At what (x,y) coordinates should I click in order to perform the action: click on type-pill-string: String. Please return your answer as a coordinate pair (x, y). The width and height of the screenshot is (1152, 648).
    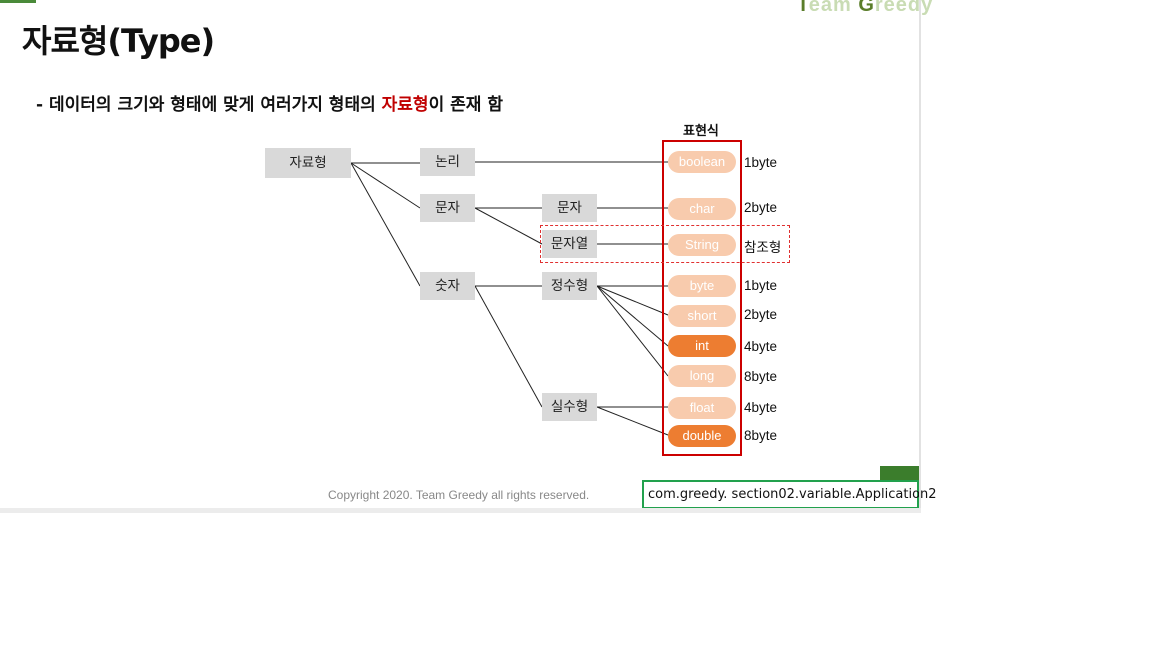
    Looking at the image, I should click on (702, 245).